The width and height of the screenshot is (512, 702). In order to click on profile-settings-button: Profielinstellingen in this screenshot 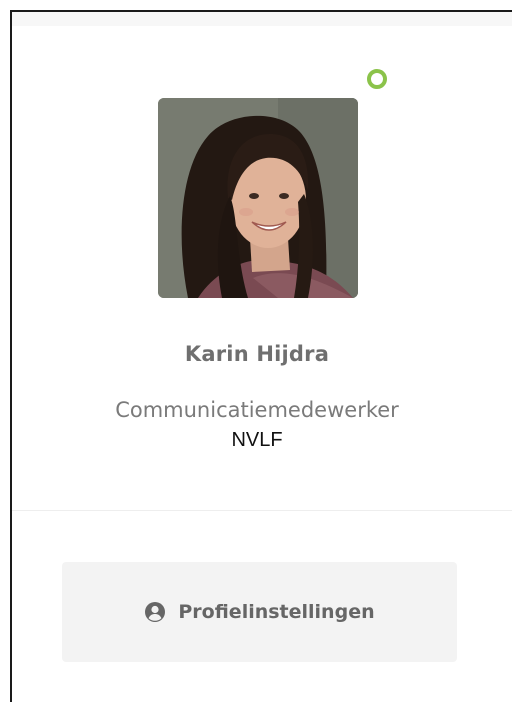, I will do `click(259, 612)`.